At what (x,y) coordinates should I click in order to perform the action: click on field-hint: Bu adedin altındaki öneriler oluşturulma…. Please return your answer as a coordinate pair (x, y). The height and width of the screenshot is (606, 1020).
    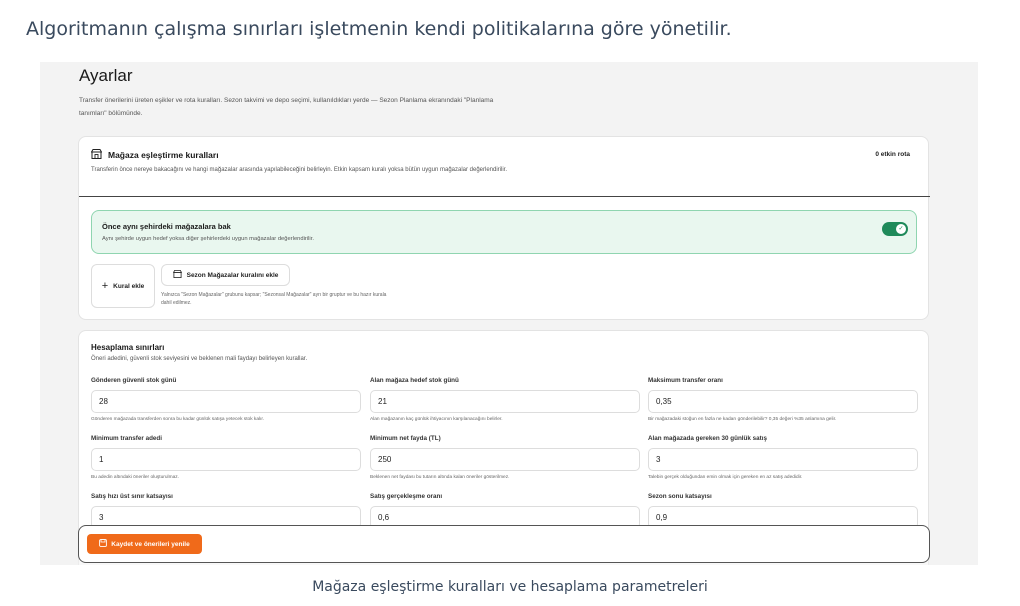
    Looking at the image, I should click on (135, 477).